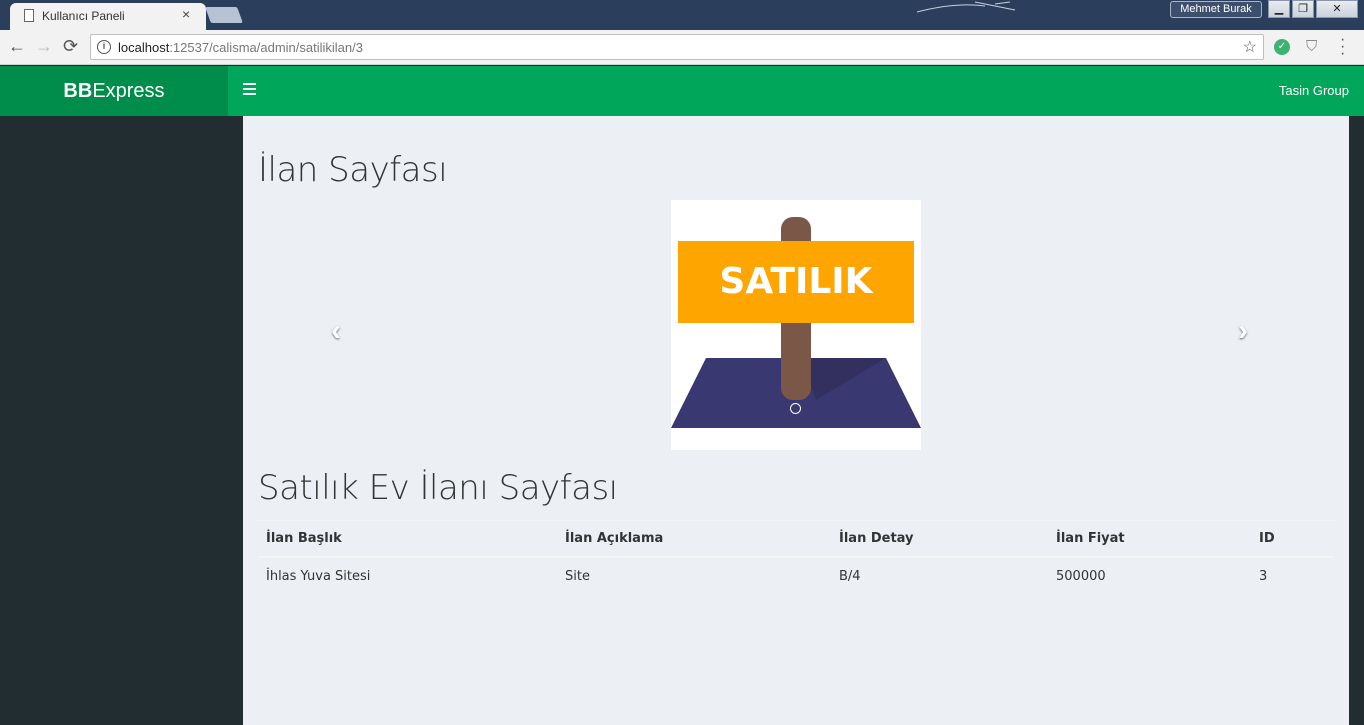 The height and width of the screenshot is (725, 1364). I want to click on sidebar-toggle-icon, so click(249, 90).